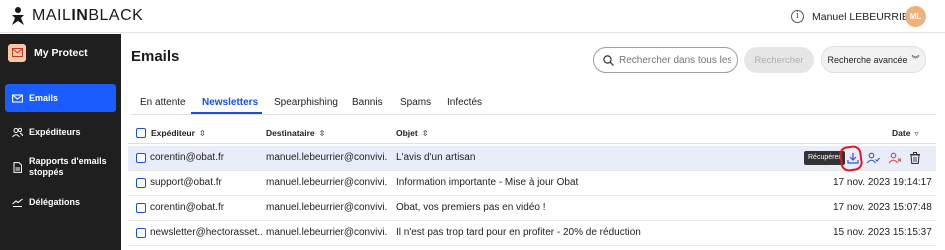  I want to click on restore-icon, so click(853, 158).